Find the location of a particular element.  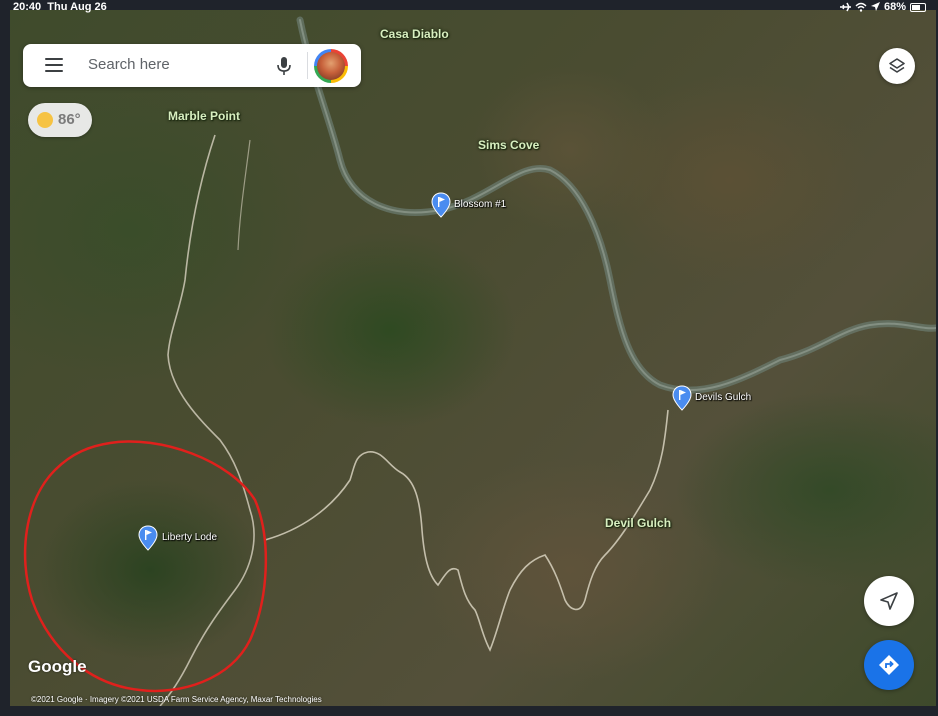

pin-label-liberty-lode: Liberty Lode is located at coordinates (189, 537).